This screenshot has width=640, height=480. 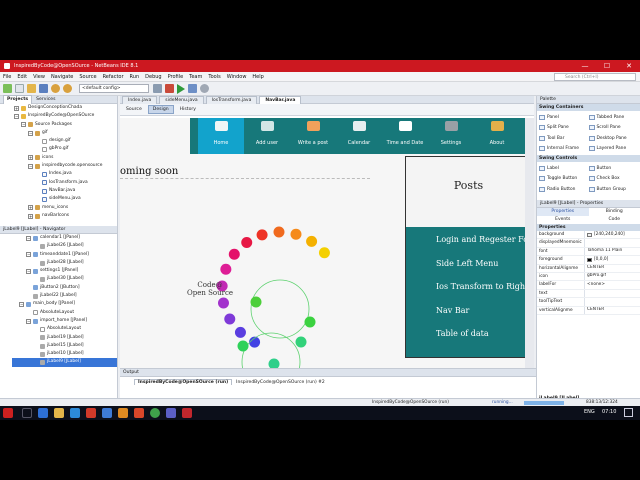 What do you see at coordinates (589, 412) in the screenshot?
I see `language-indicator: ENG` at bounding box center [589, 412].